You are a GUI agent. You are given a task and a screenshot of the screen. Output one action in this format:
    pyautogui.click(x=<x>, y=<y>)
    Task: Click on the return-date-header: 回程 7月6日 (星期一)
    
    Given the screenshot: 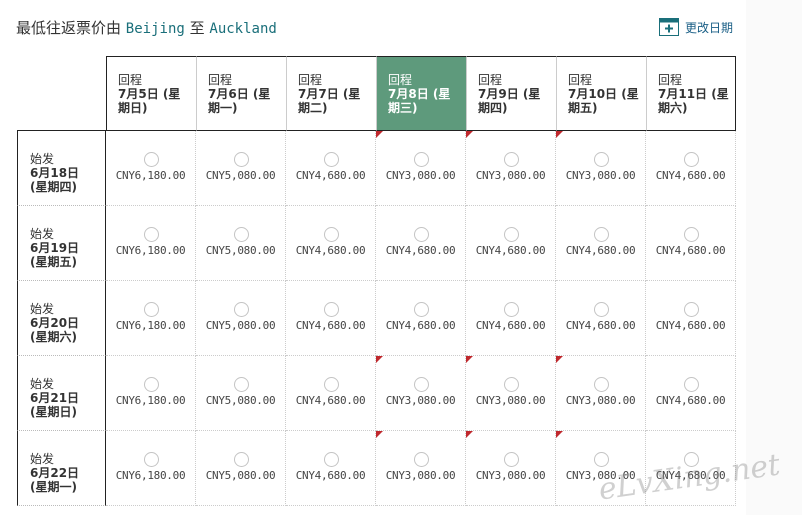 What is the action you would take?
    pyautogui.click(x=241, y=93)
    